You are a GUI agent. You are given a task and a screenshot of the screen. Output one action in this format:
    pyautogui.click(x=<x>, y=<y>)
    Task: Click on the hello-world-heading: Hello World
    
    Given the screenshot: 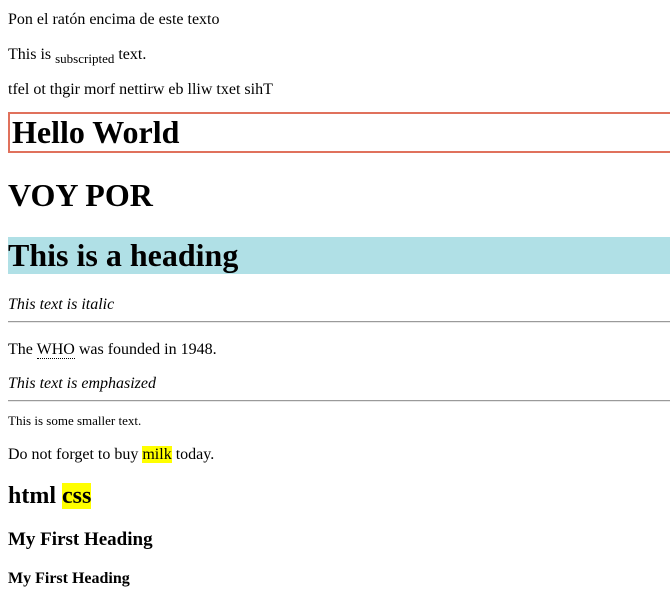 What is the action you would take?
    pyautogui.click(x=339, y=132)
    